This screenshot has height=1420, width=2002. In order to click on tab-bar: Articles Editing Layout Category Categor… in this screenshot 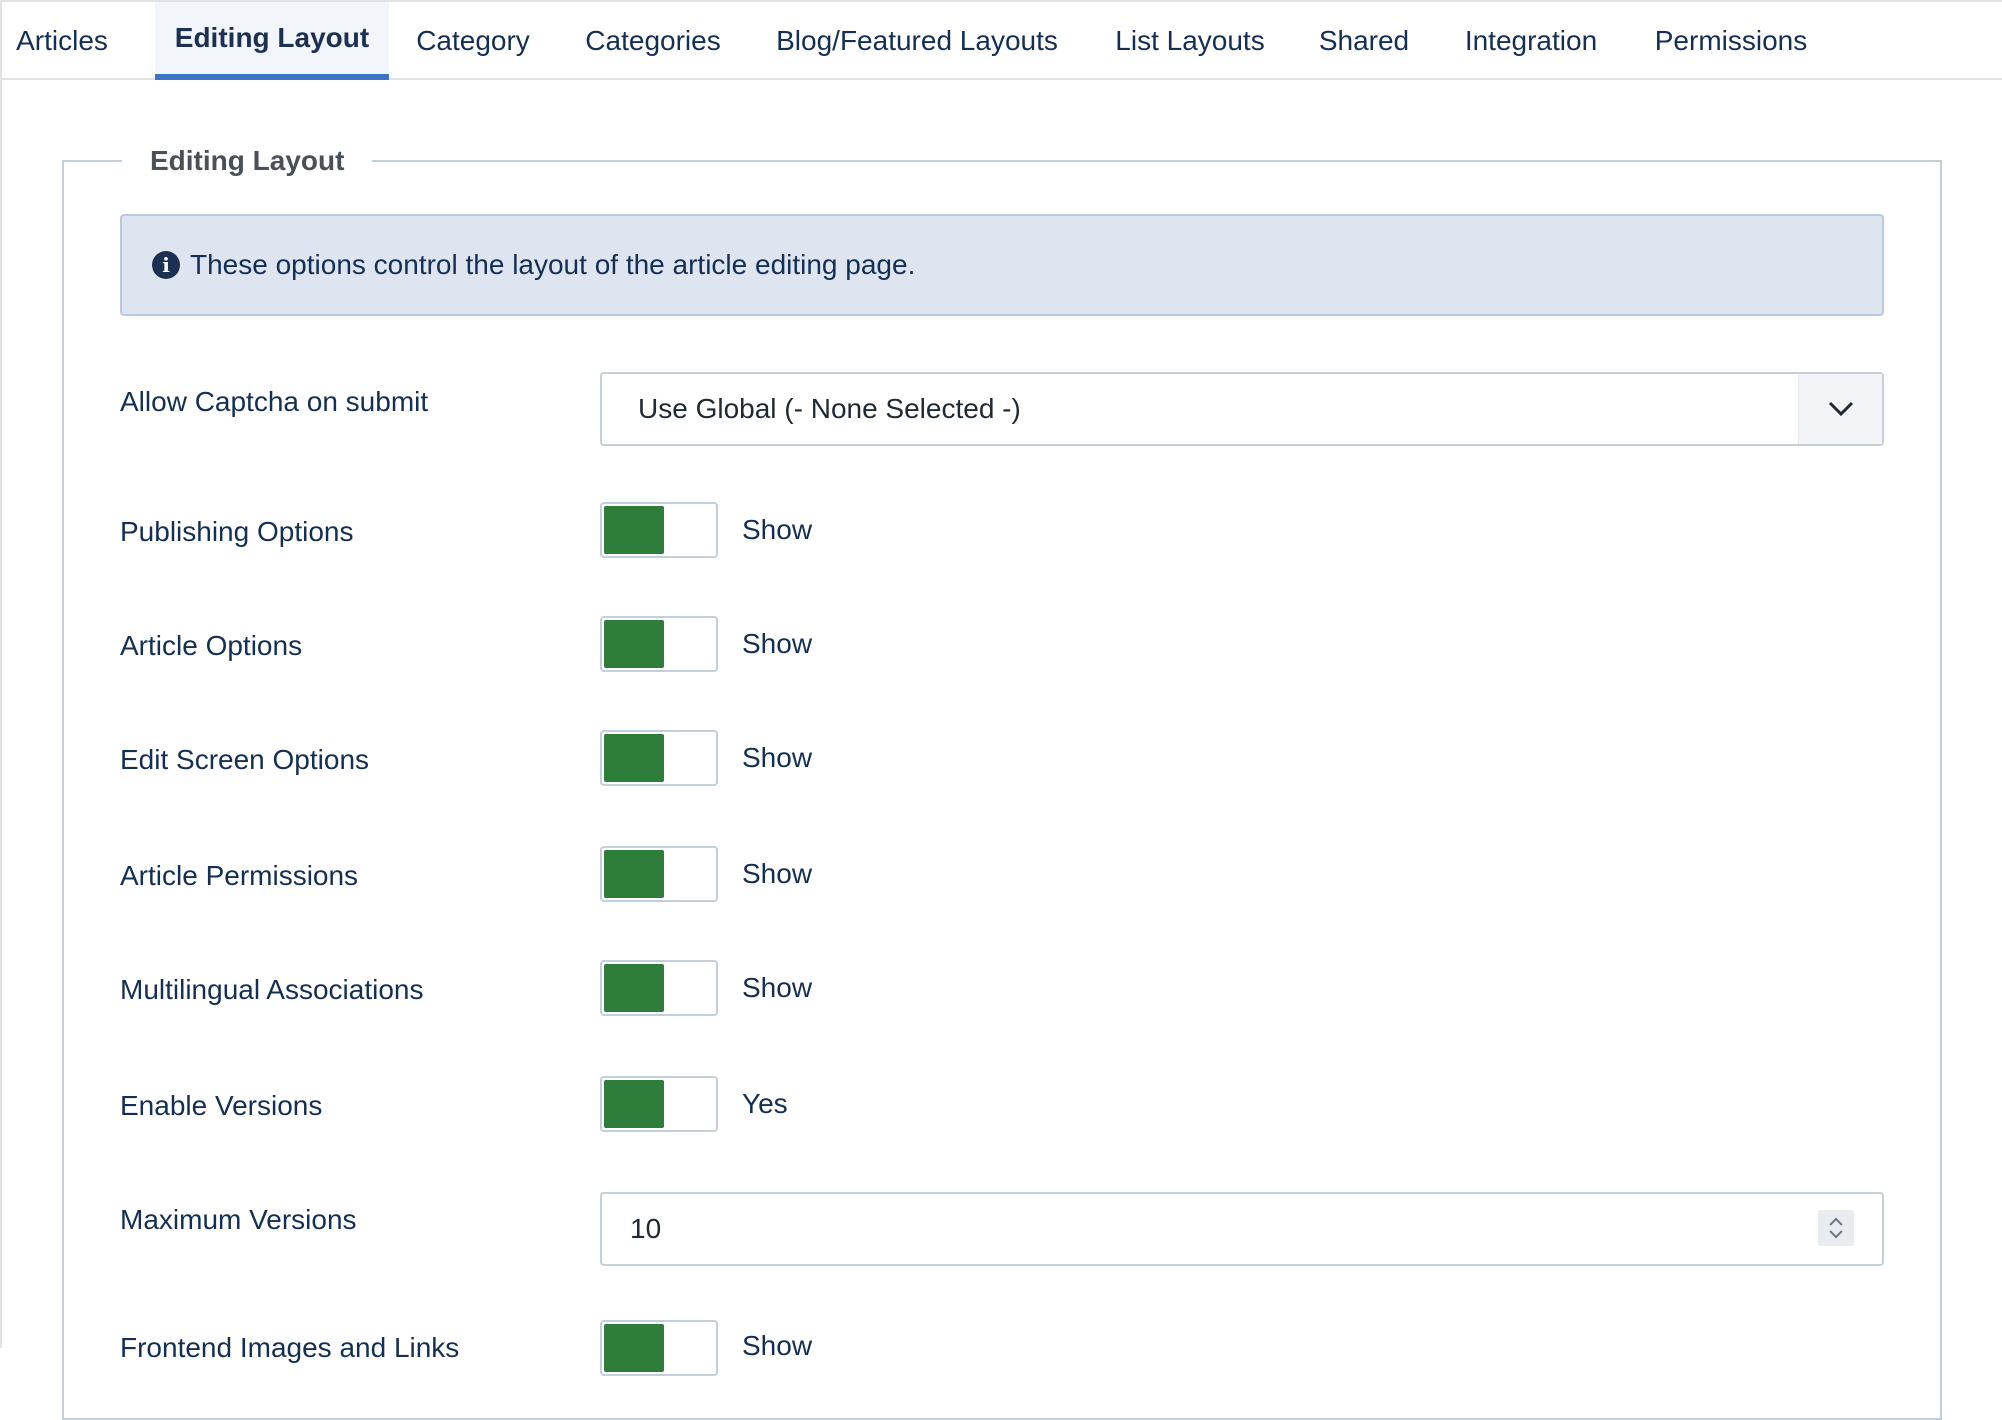, I will do `click(1002, 40)`.